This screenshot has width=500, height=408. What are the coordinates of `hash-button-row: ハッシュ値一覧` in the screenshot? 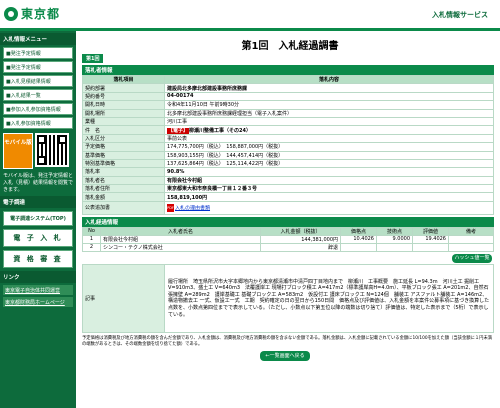 It's located at (290, 258).